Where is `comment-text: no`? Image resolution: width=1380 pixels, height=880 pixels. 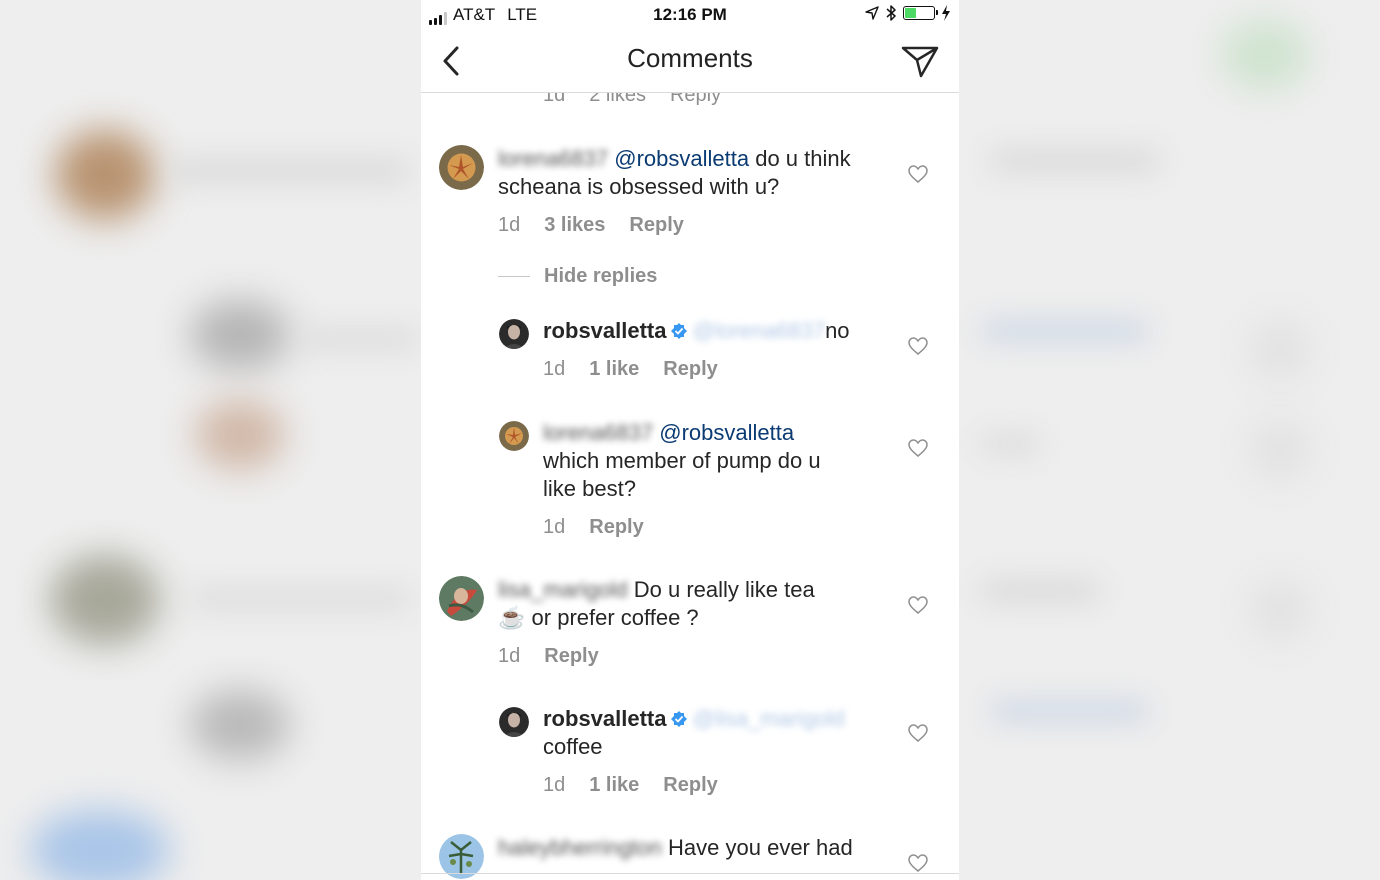
comment-text: no is located at coordinates (837, 330).